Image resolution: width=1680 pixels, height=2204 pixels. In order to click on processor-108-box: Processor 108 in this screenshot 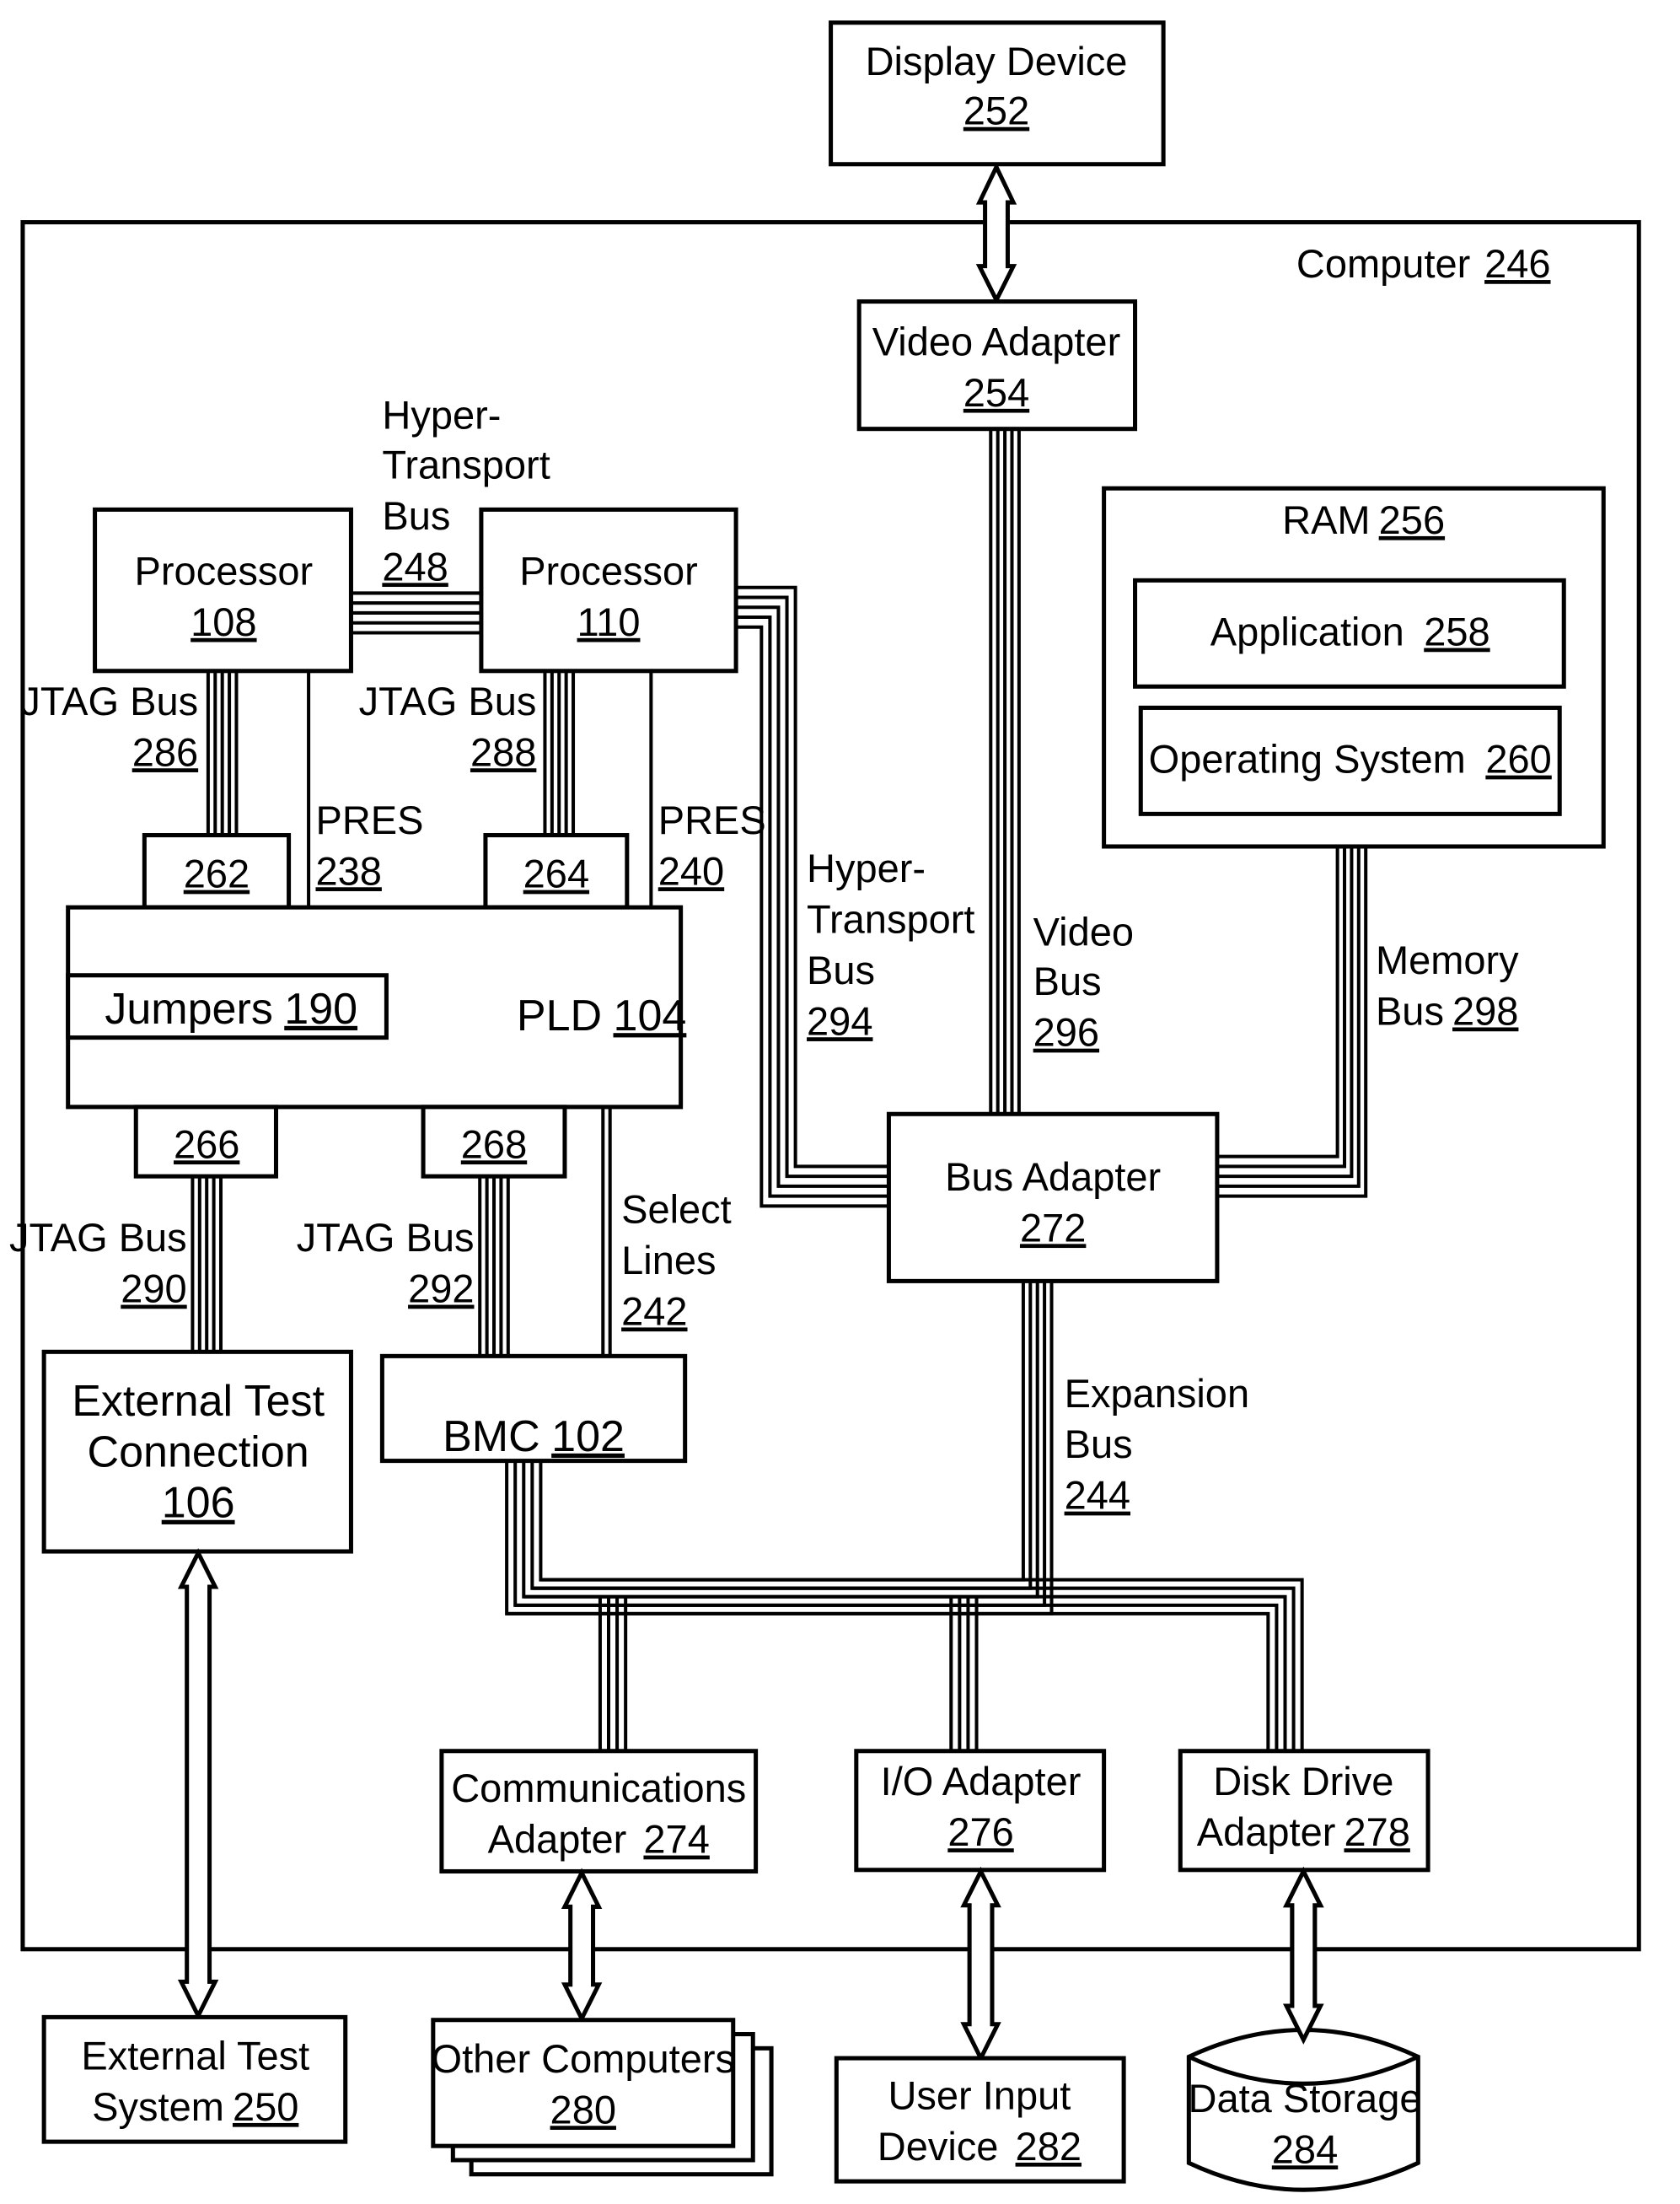, I will do `click(223, 591)`.